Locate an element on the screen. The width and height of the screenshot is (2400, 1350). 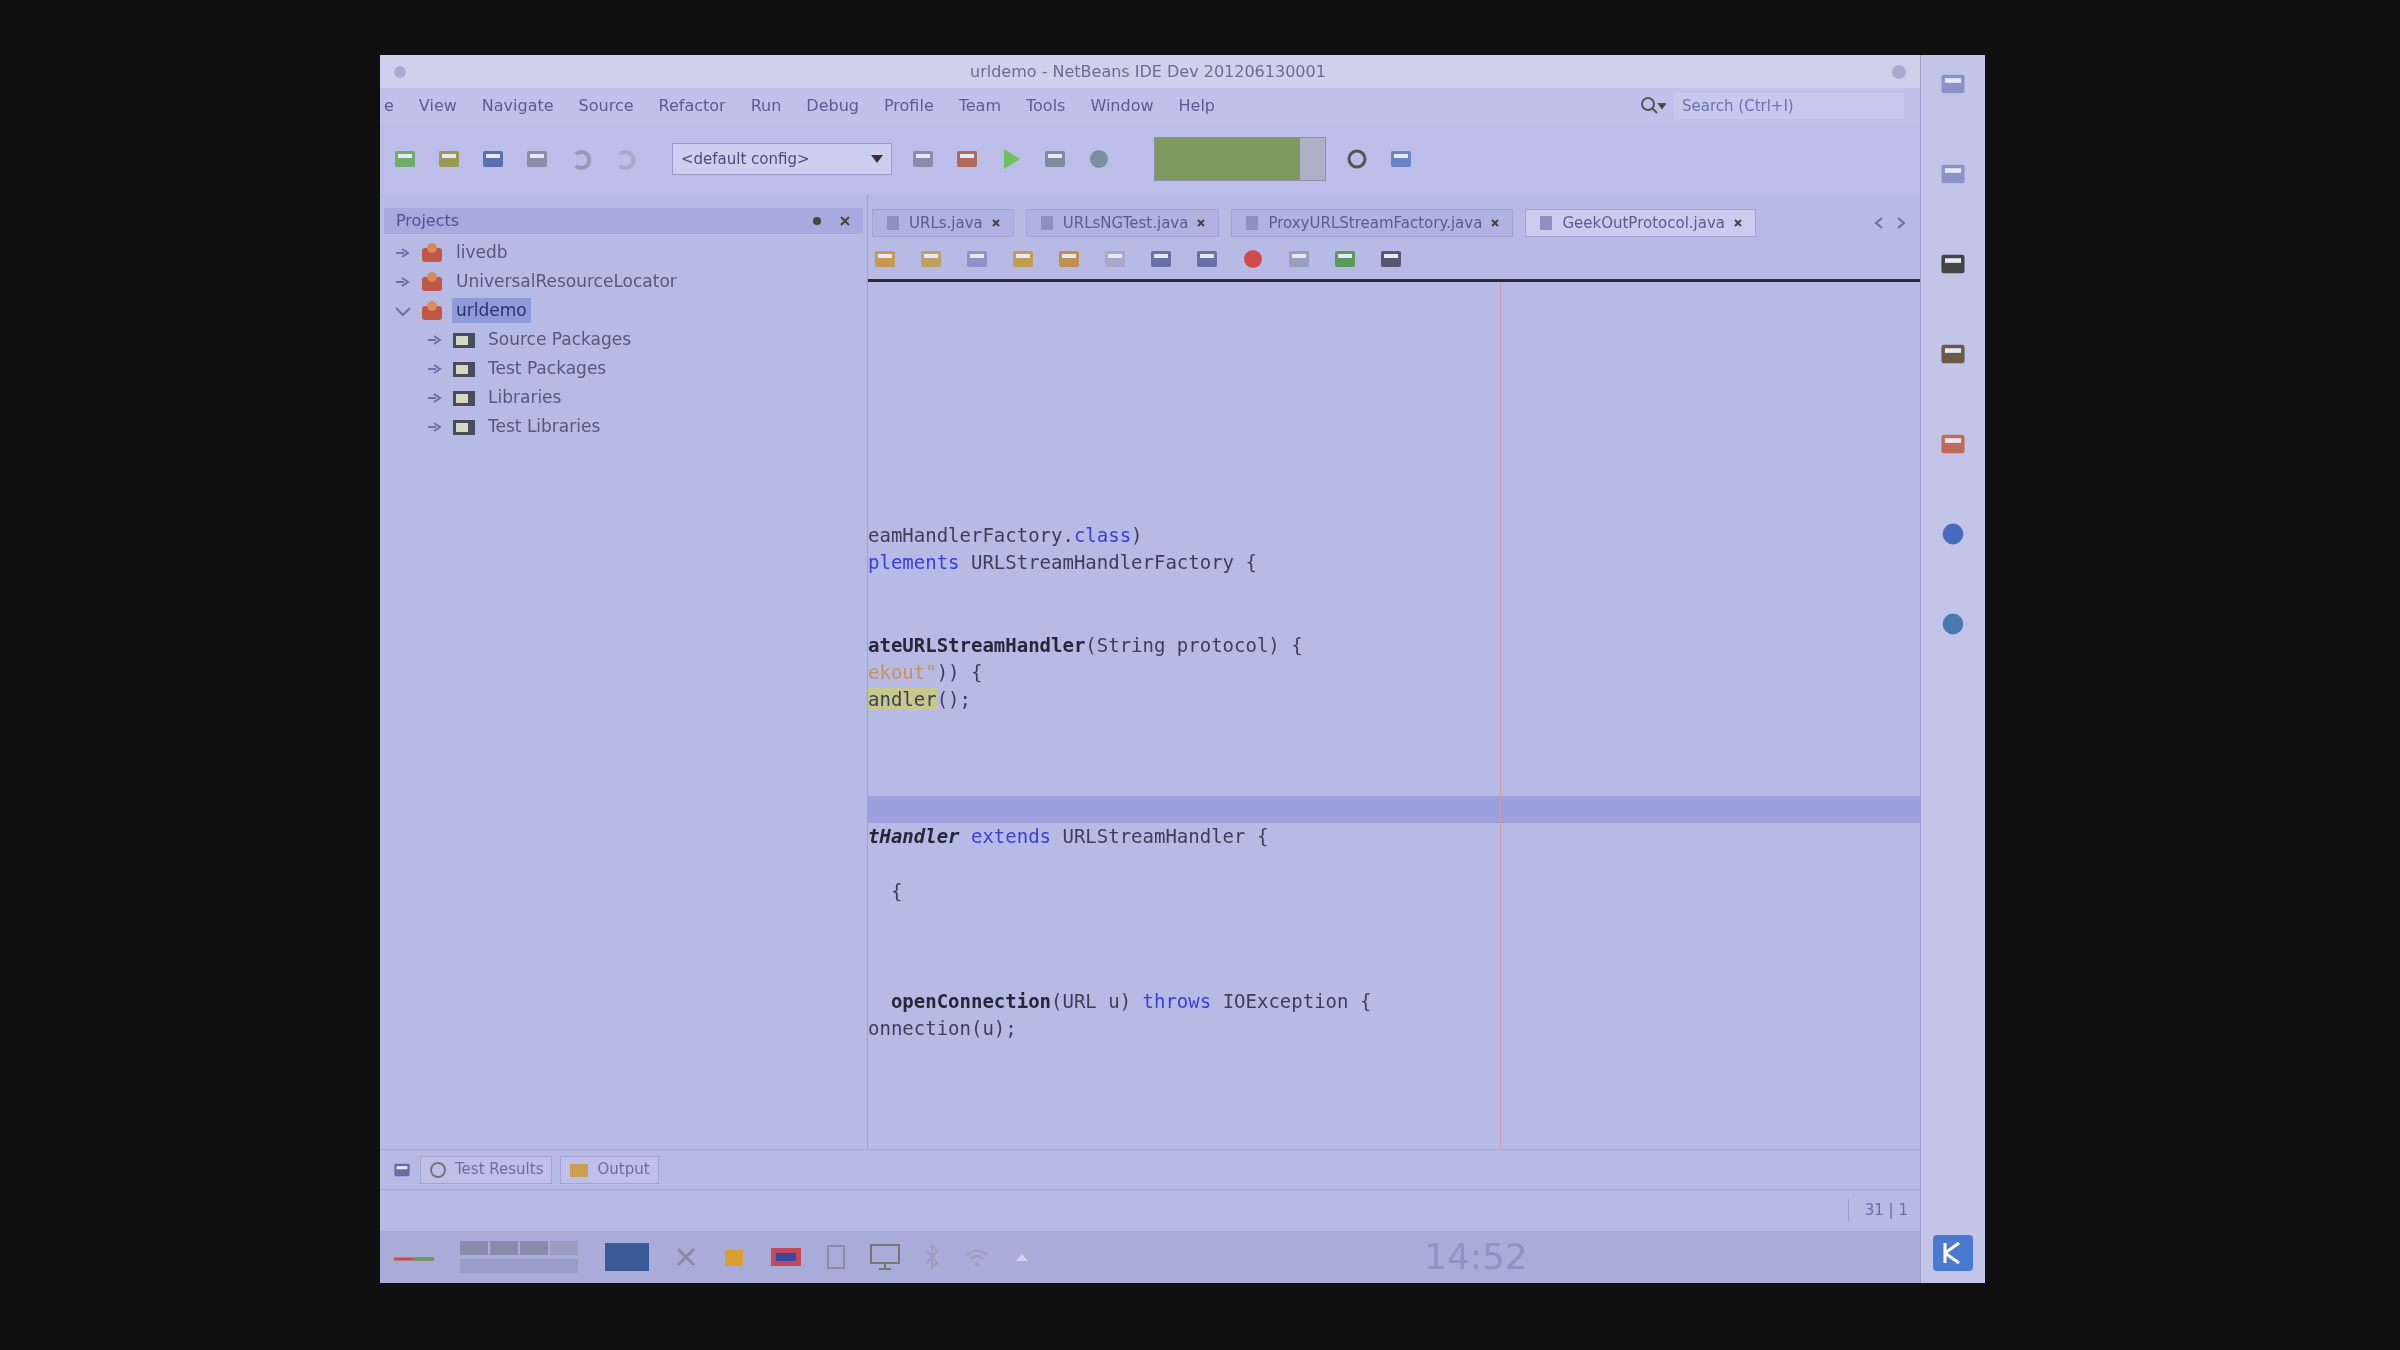
window-menu-icon is located at coordinates (400, 71).